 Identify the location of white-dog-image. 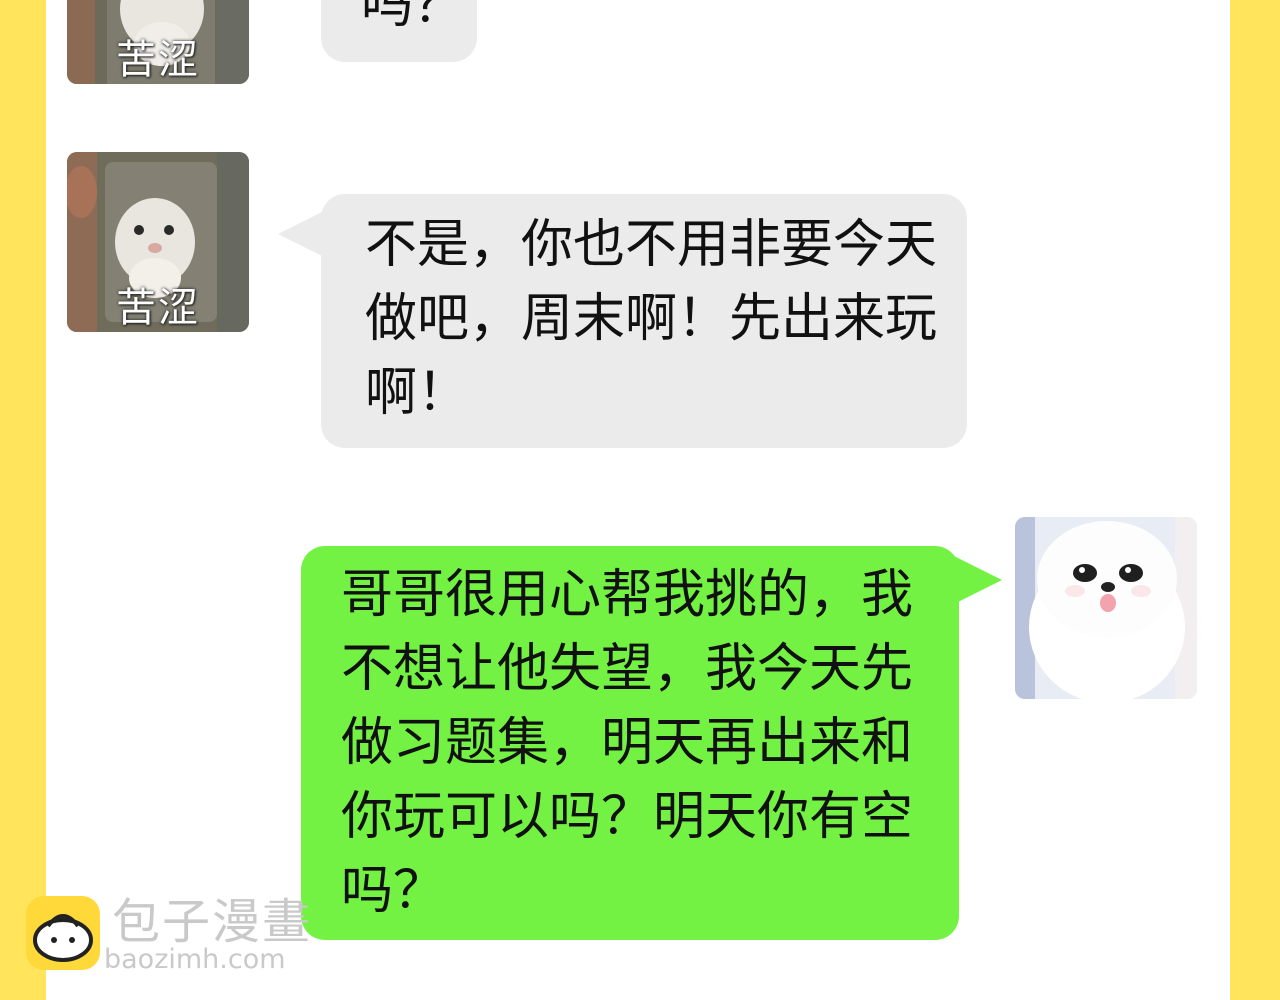
(1106, 608).